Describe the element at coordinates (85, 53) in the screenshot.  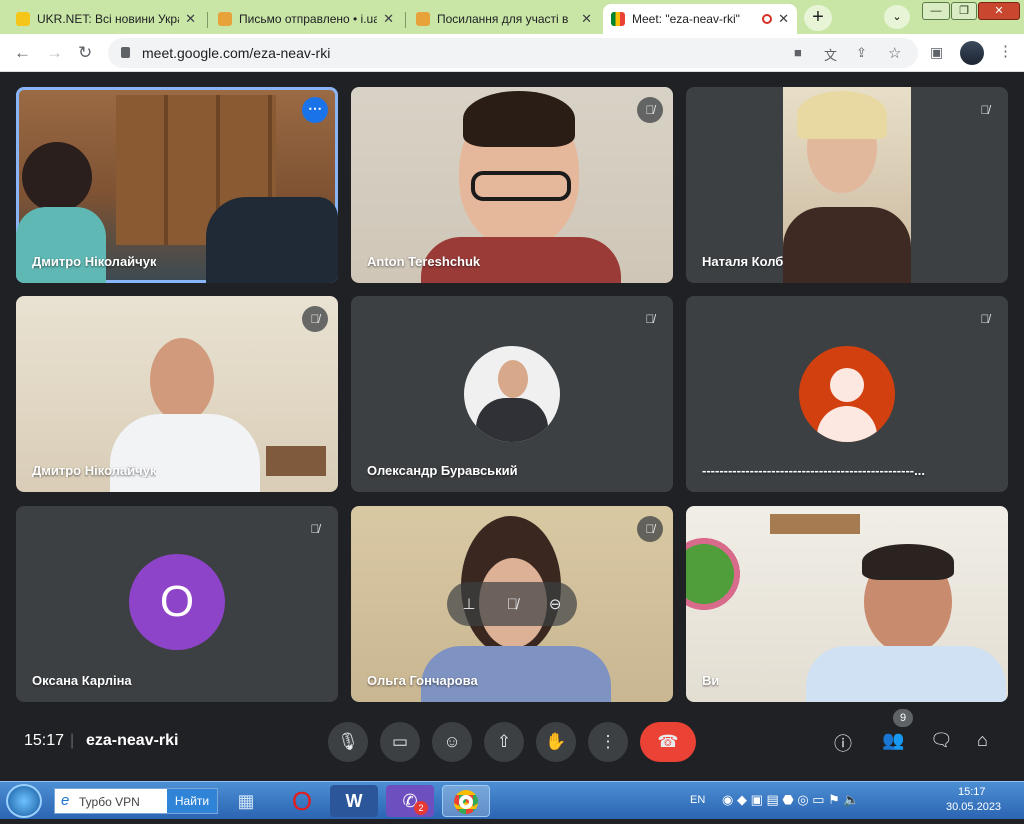
I see `reload-icon: ↻` at that location.